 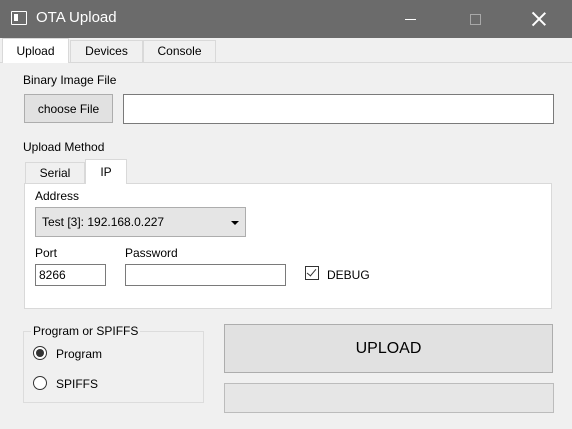 I want to click on port-label: Port, so click(x=46, y=253).